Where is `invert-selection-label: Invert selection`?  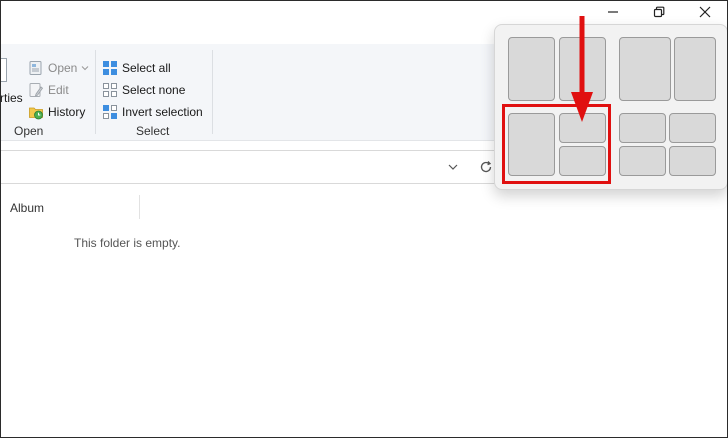 invert-selection-label: Invert selection is located at coordinates (162, 112).